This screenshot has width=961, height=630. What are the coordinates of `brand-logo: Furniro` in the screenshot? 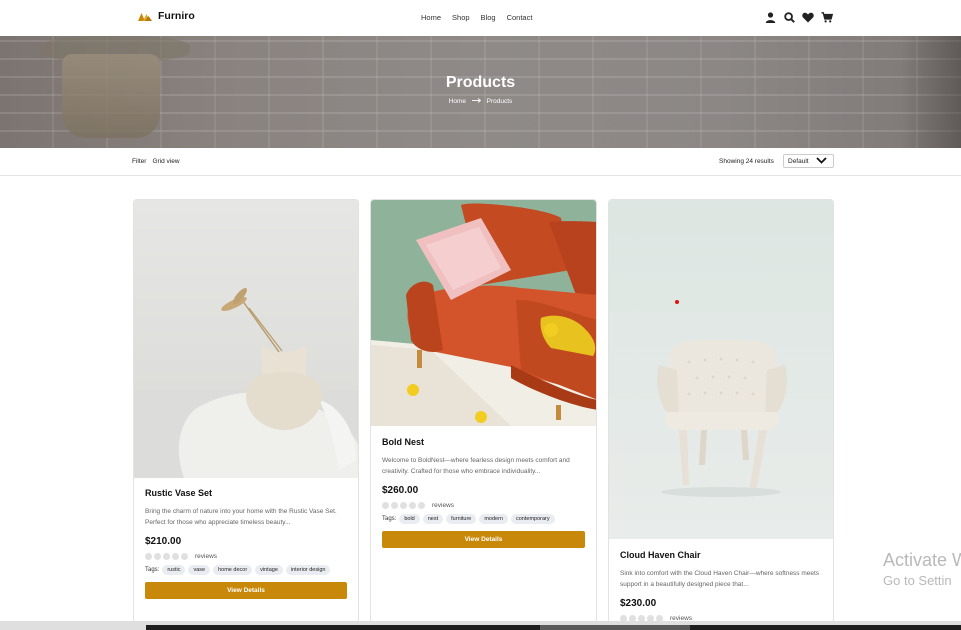 It's located at (166, 16).